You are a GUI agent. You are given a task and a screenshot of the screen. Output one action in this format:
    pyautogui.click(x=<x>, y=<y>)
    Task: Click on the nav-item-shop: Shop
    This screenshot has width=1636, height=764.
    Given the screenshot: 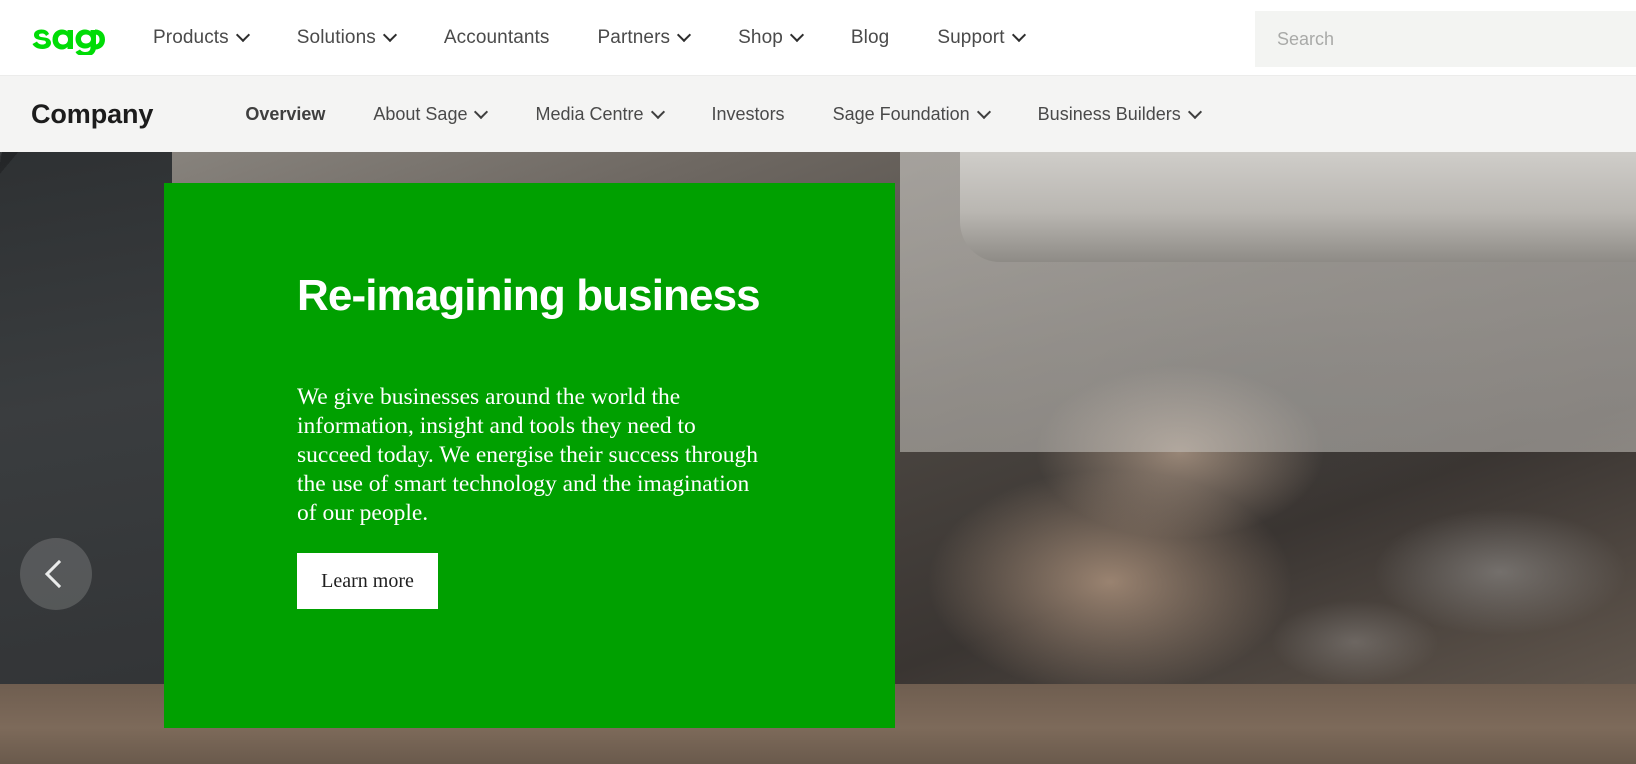 What is the action you would take?
    pyautogui.click(x=770, y=38)
    